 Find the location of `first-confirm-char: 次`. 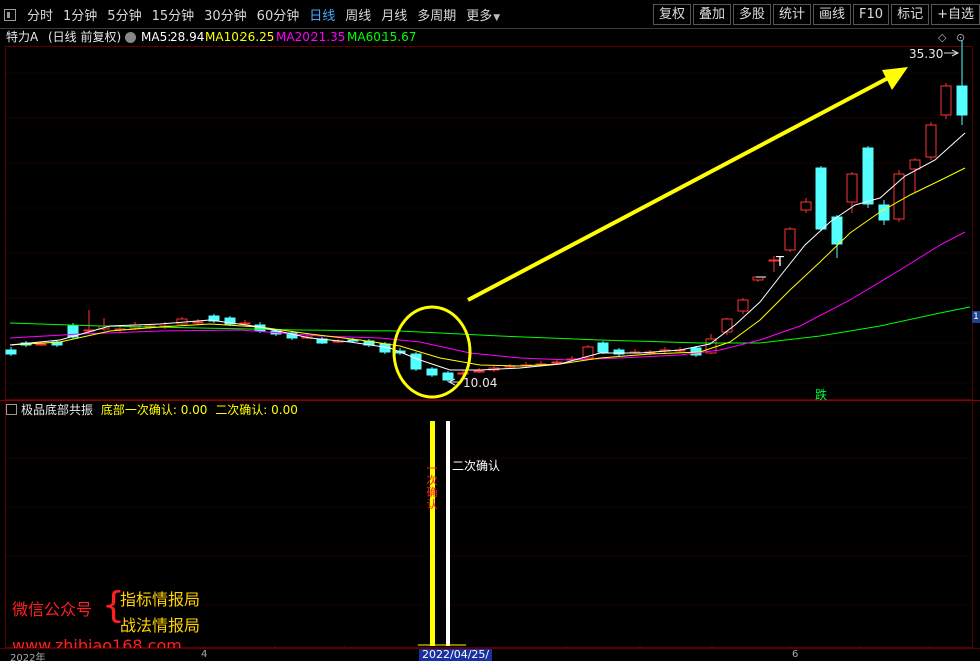

first-confirm-char: 次 is located at coordinates (432, 480).